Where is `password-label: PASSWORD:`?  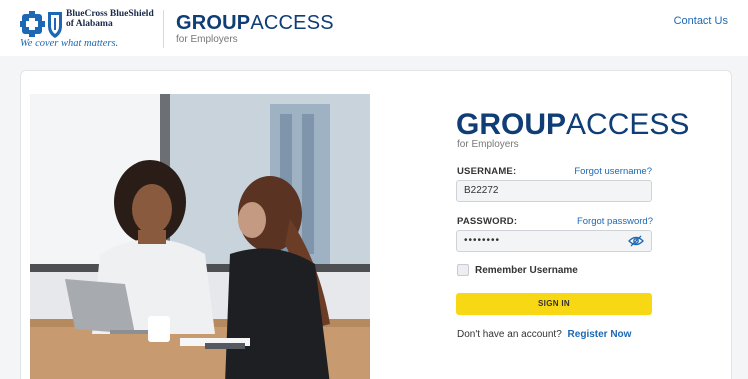 password-label: PASSWORD: is located at coordinates (487, 221).